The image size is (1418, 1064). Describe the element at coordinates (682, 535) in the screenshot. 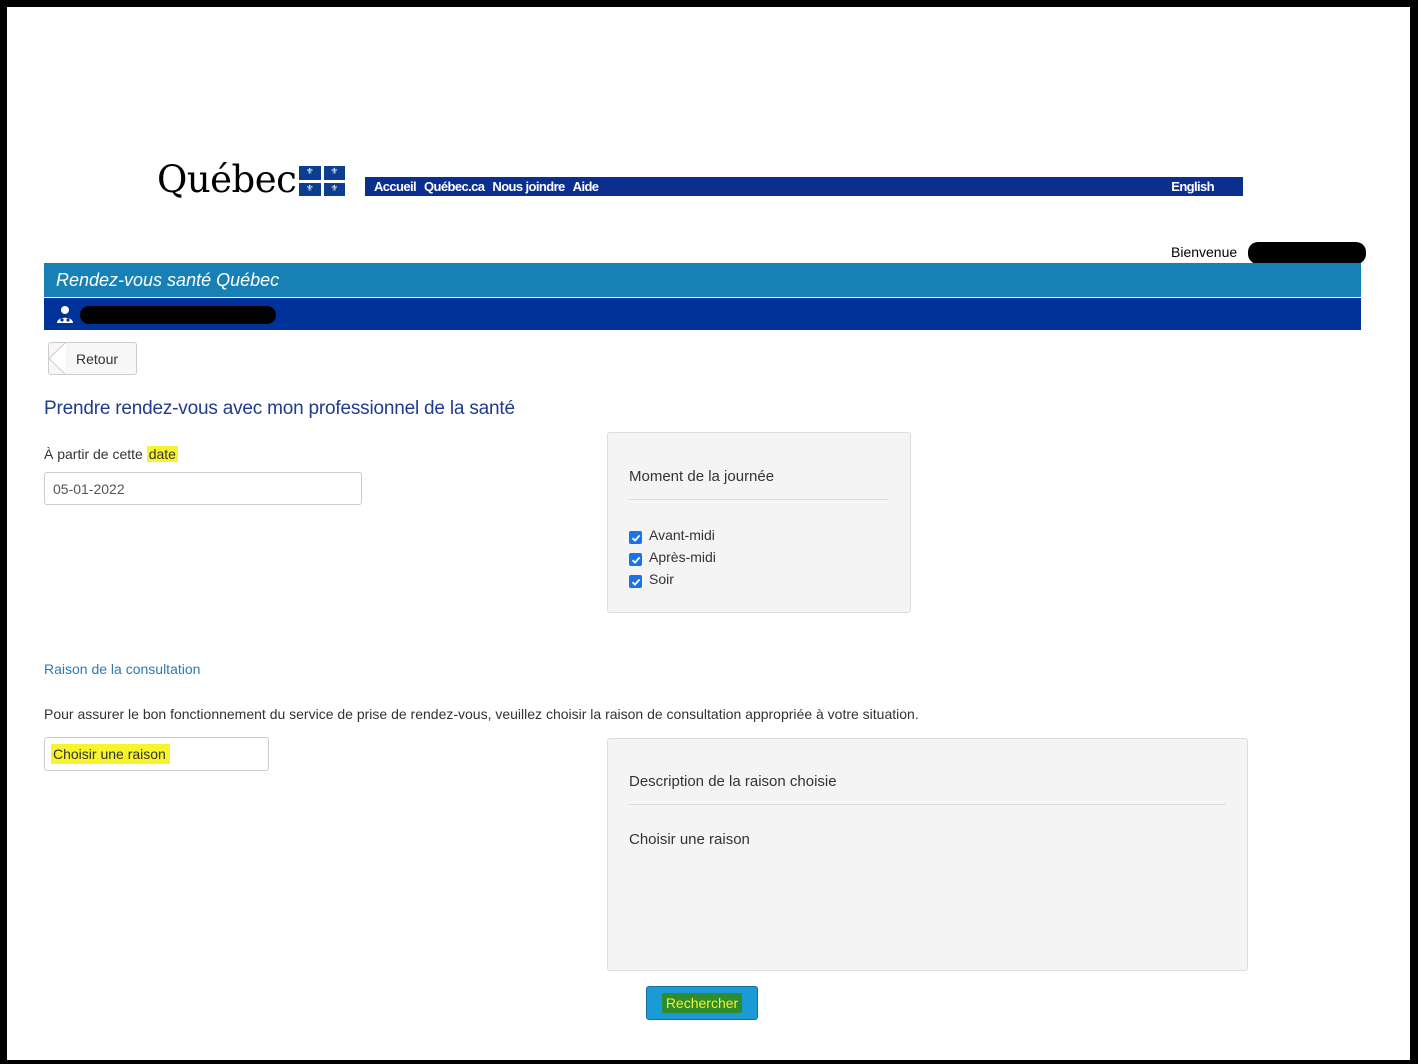

I see `checkbox-label: Avant-midi` at that location.